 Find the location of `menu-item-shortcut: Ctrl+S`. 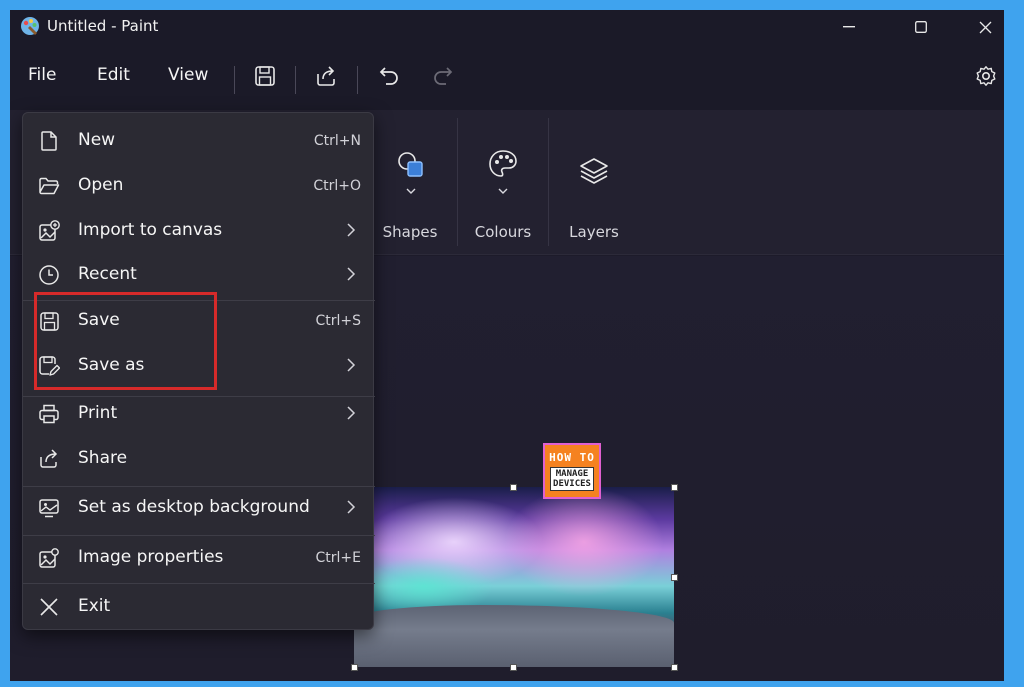

menu-item-shortcut: Ctrl+S is located at coordinates (338, 321).